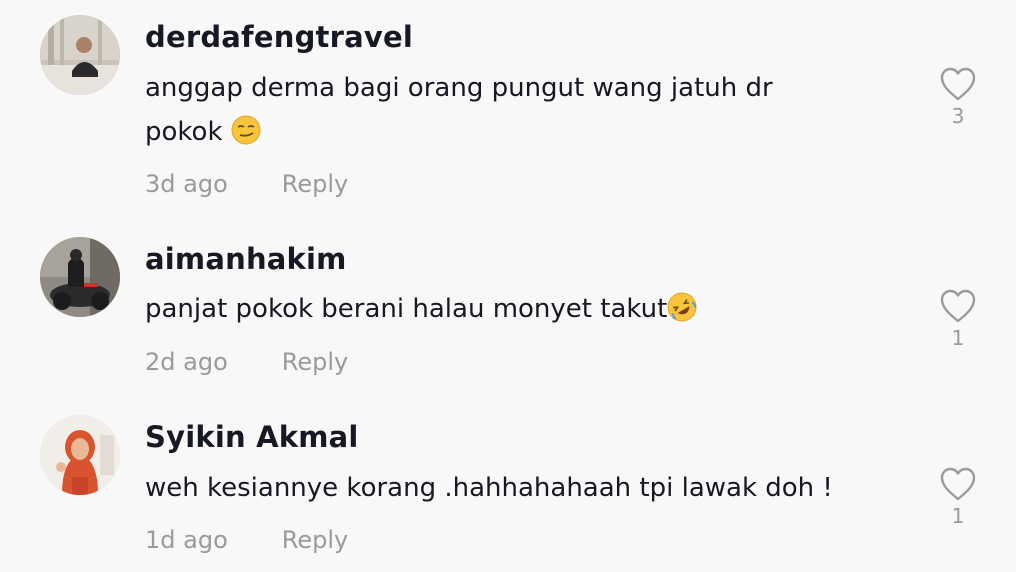 The height and width of the screenshot is (572, 1016). Describe the element at coordinates (406, 309) in the screenshot. I see `comment-text-fragment: panjat pokok berani halau monyet takut` at that location.